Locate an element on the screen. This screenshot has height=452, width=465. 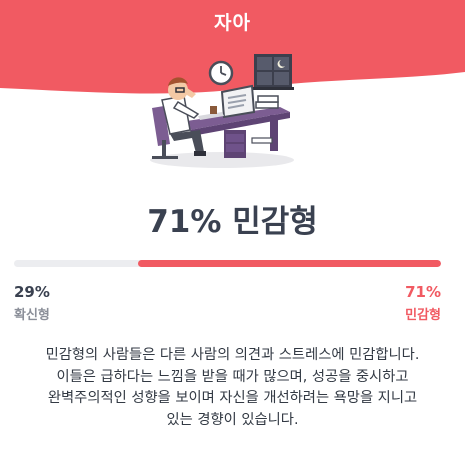
wall-clock-icon is located at coordinates (221, 73).